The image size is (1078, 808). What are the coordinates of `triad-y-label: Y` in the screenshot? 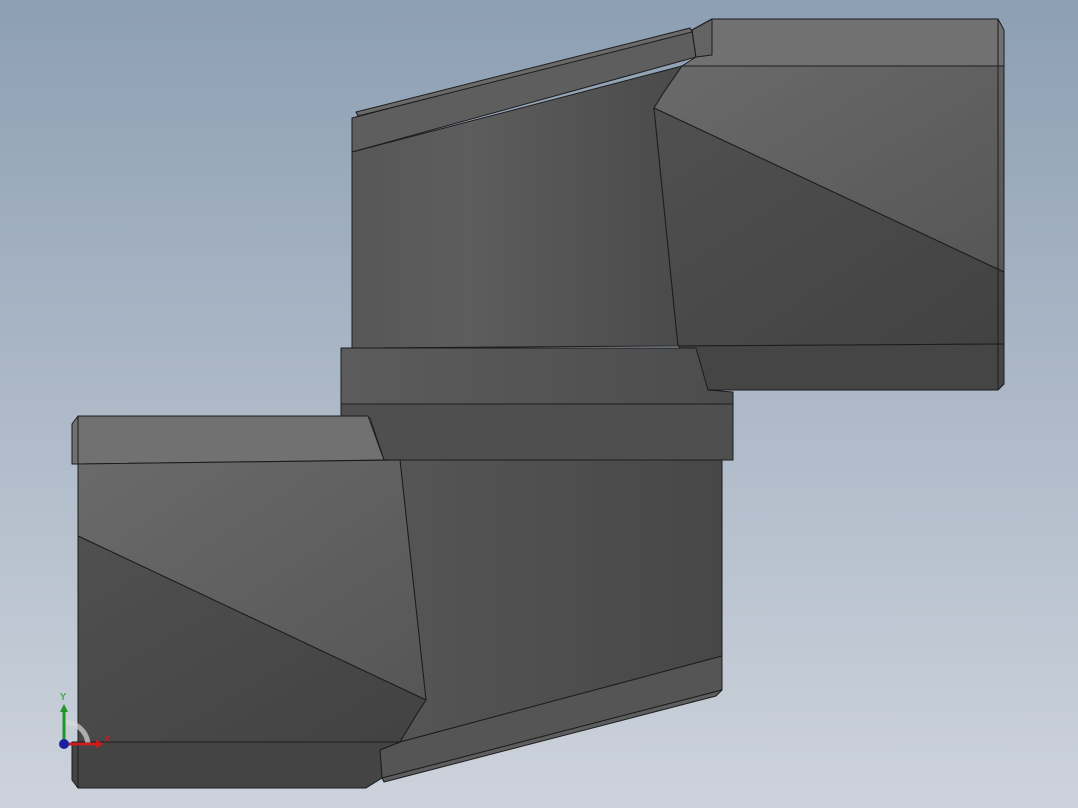 It's located at (63, 697).